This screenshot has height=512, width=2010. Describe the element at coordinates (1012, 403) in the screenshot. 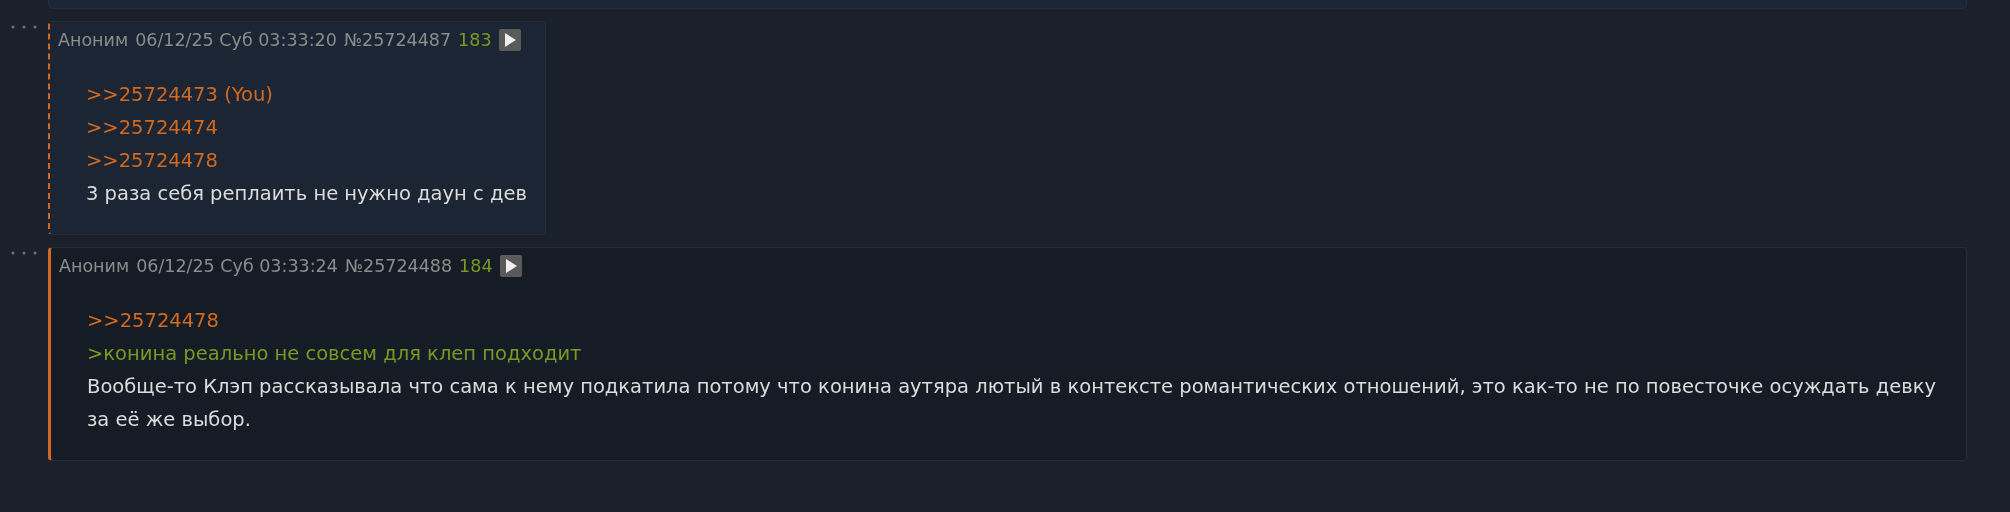

I see `post-text: Вообще-то Клэп рассказывала что сама к нему подкатила потому что конина аутяра лютый в контексте романтических отношений, это как-то не по повесточке осуждать девку за её же выбор.` at that location.